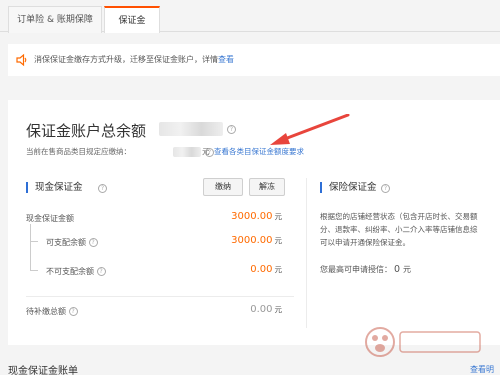 Image resolution: width=500 pixels, height=375 pixels. Describe the element at coordinates (399, 229) in the screenshot. I see `insurance-description-line: 分、退款率、纠纷率、小二介入率等店铺信息综` at that location.